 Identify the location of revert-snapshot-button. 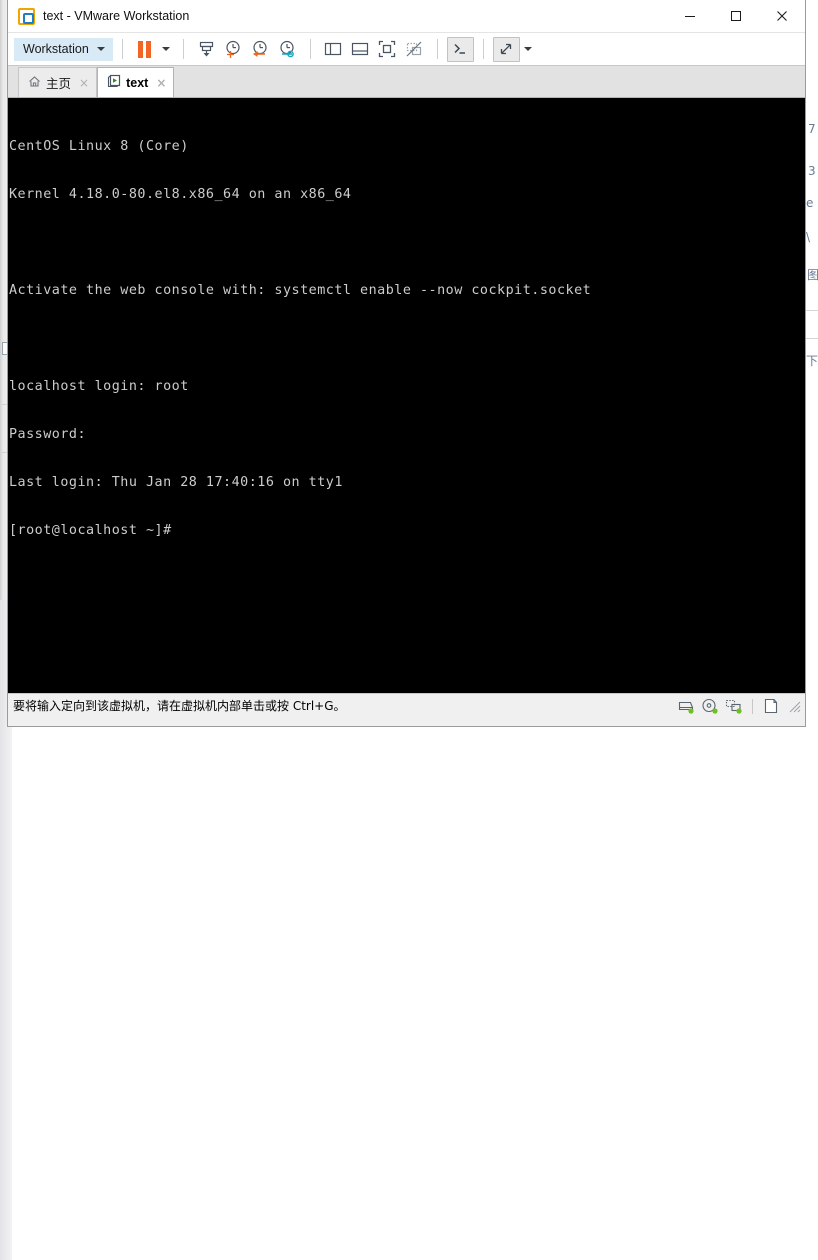
(260, 49).